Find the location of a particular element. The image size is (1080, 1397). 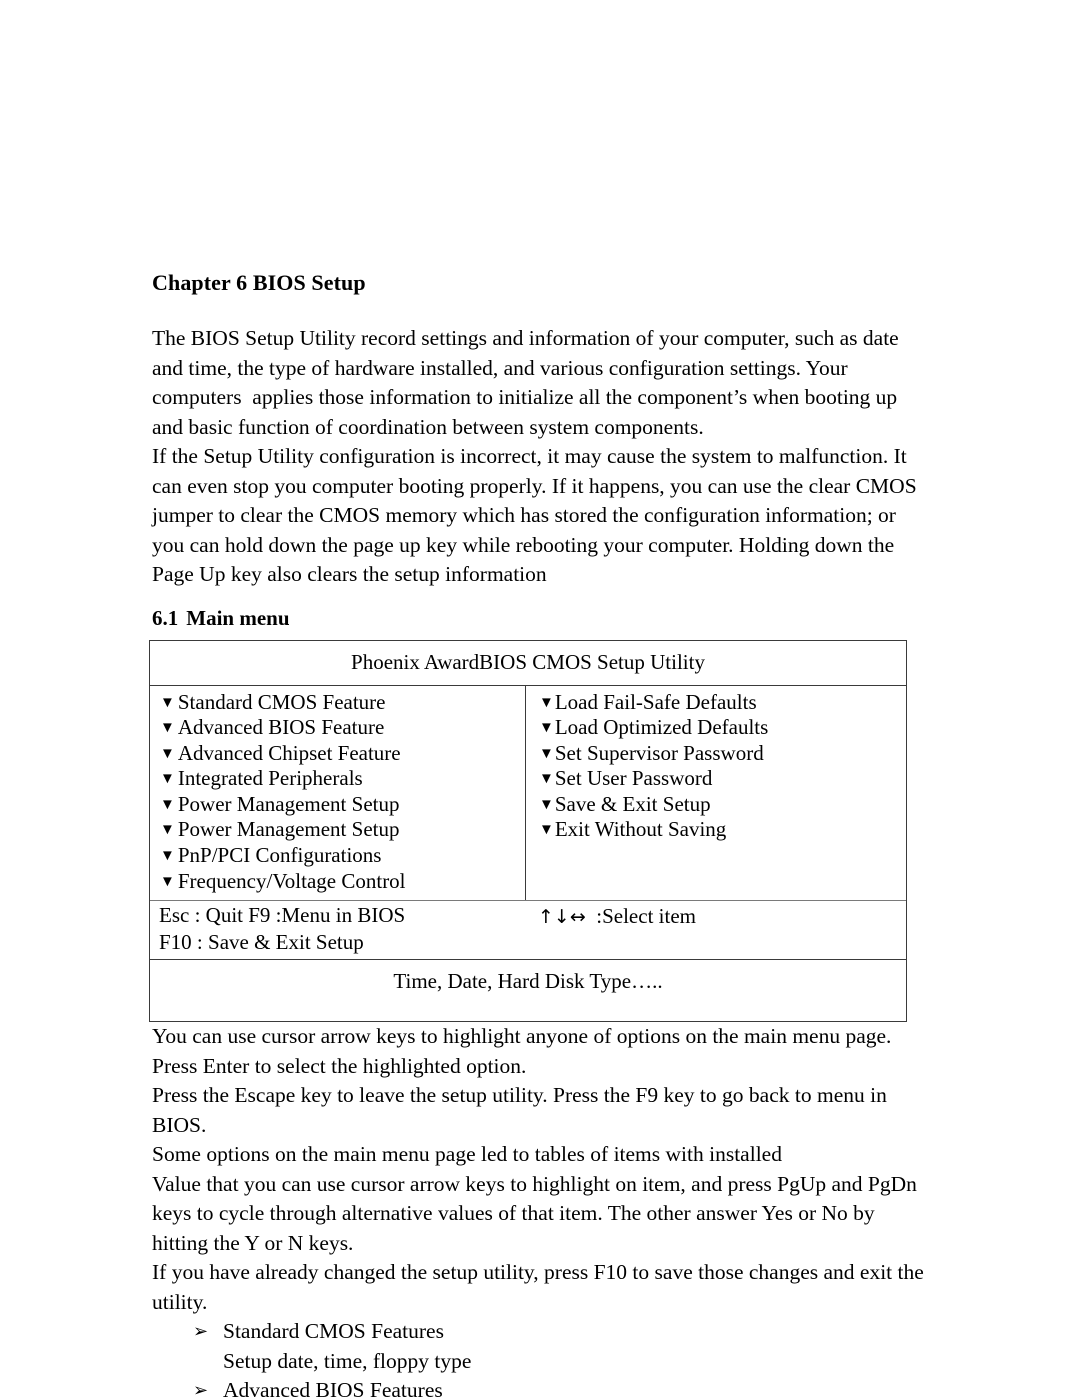

list-item-label: Standard CMOS Features is located at coordinates (333, 1331).